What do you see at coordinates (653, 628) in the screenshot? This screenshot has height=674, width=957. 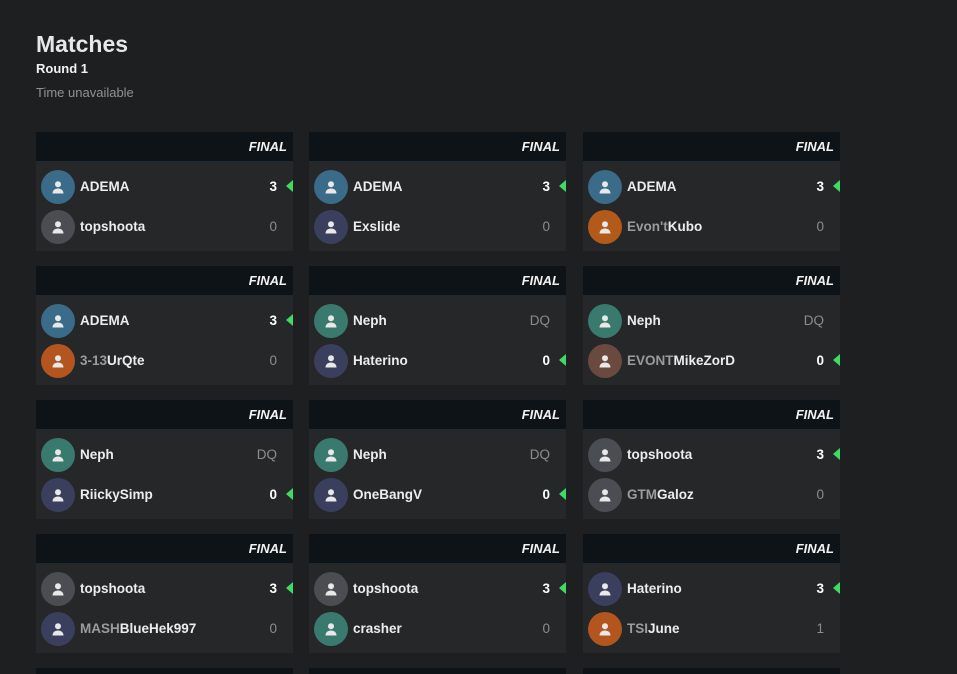 I see `player-name: TSIJune` at bounding box center [653, 628].